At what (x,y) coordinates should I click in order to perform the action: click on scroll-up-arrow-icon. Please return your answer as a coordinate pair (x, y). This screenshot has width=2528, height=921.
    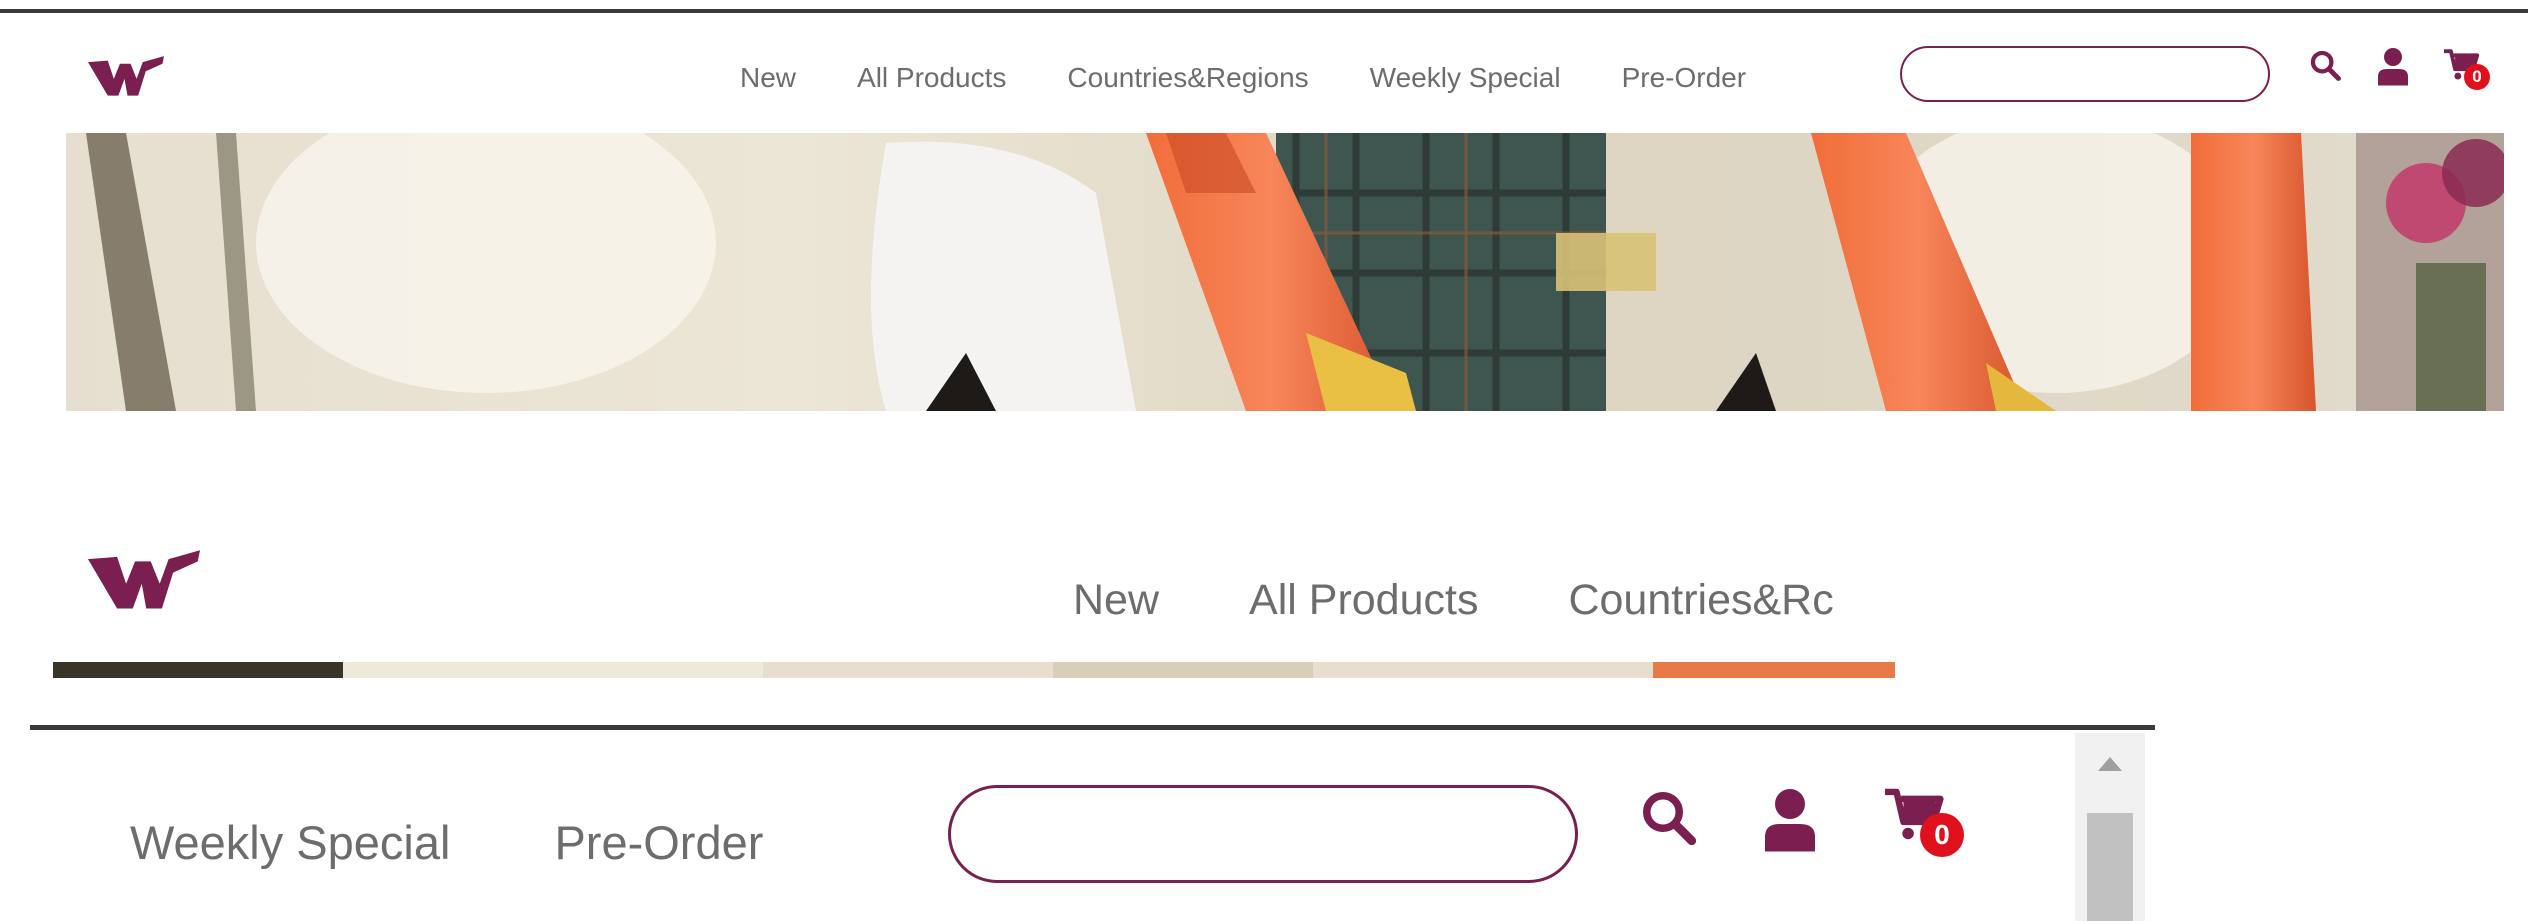
    Looking at the image, I should click on (2110, 763).